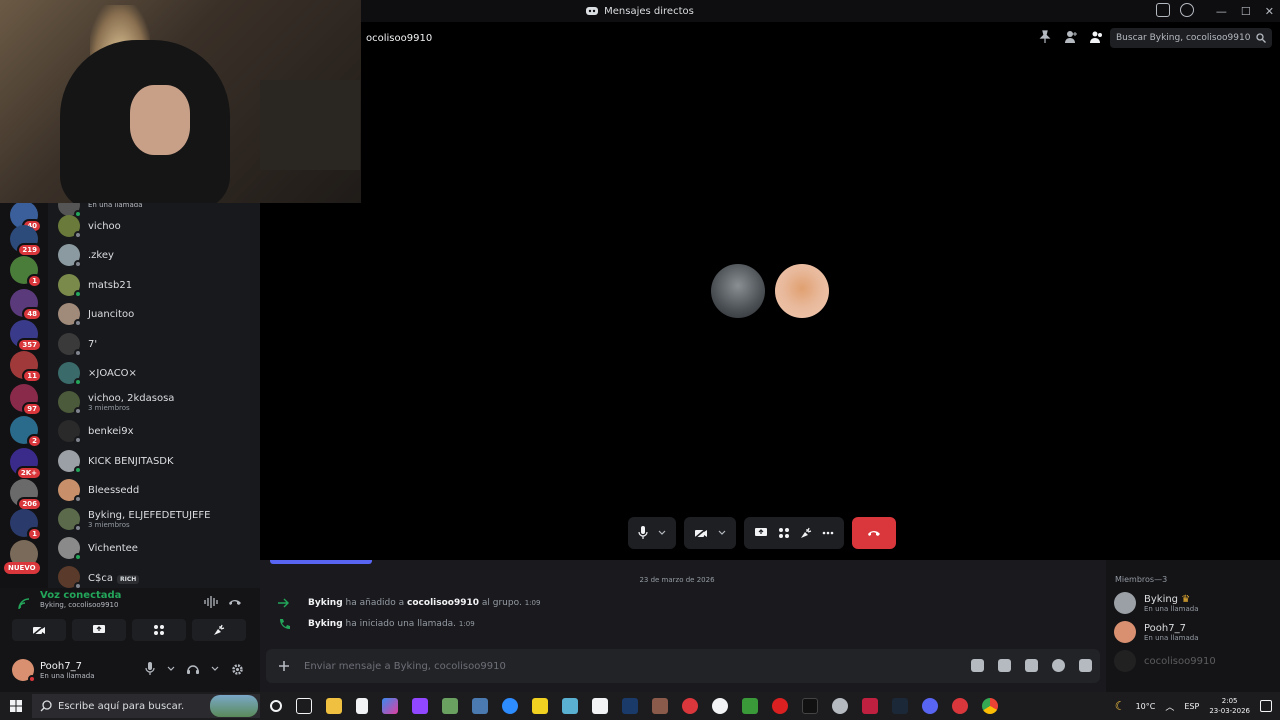 The image size is (1280, 720). What do you see at coordinates (26, 241) in the screenshot?
I see `server-icon: 219` at bounding box center [26, 241].